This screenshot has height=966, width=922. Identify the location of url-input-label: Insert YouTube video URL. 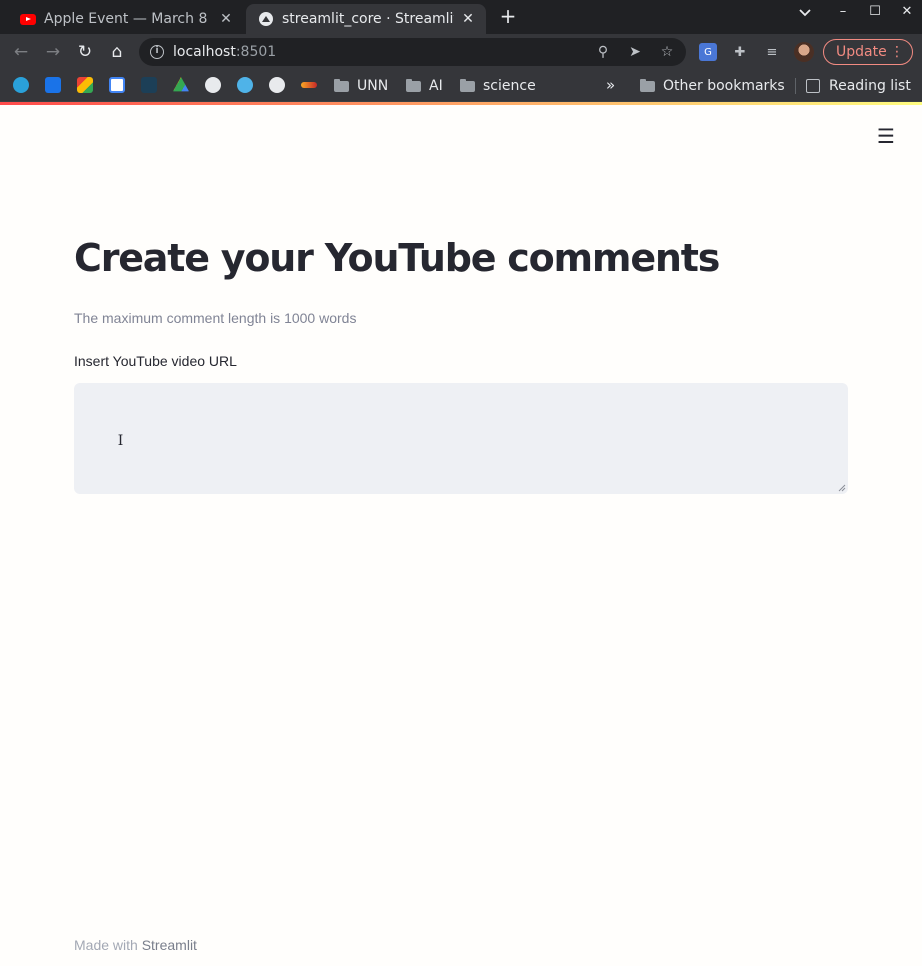
(155, 361).